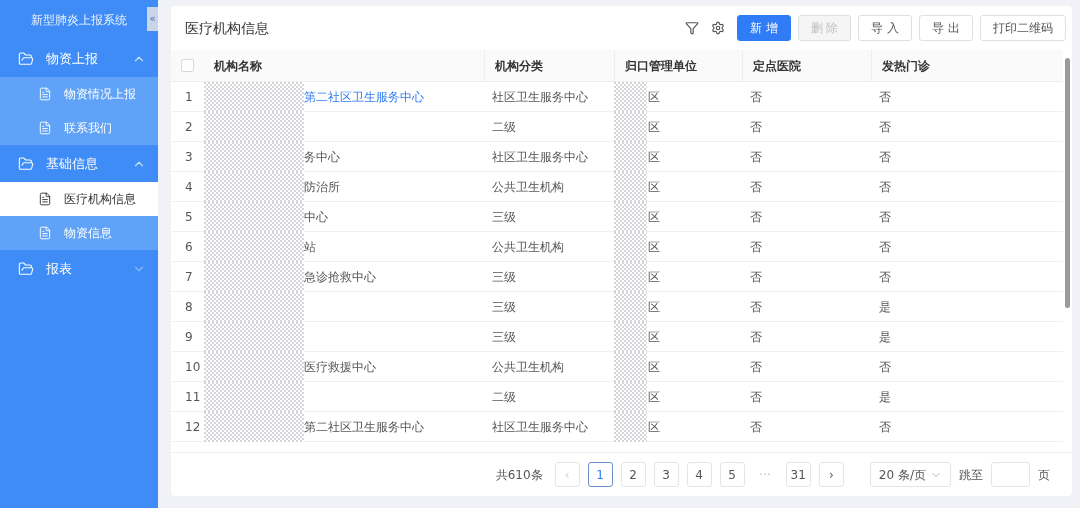 The height and width of the screenshot is (508, 1080). Describe the element at coordinates (717, 28) in the screenshot. I see `settings-icon` at that location.